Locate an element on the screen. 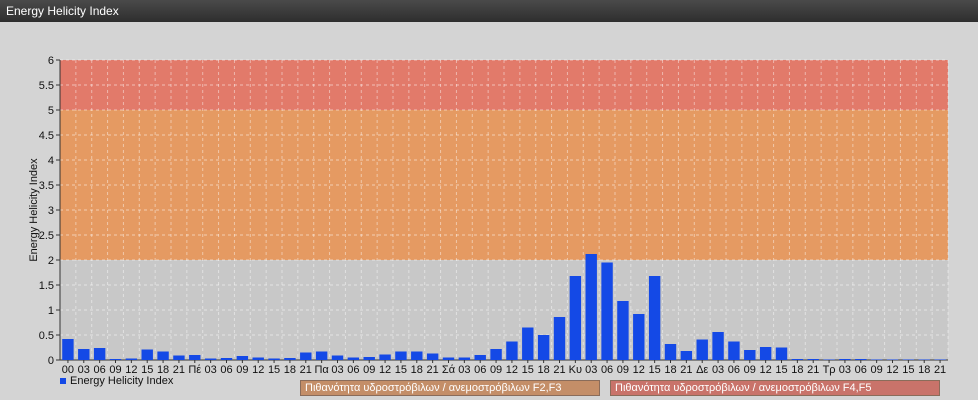 The height and width of the screenshot is (400, 978). x-tick-label: Πέ is located at coordinates (194, 370).